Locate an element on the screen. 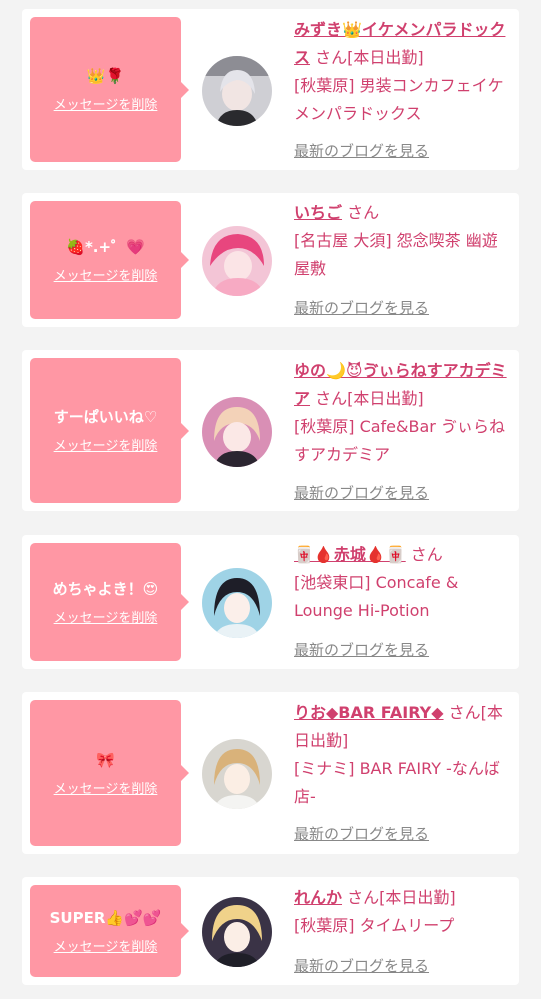  message-text: すーぱいいね♡ is located at coordinates (105, 417).